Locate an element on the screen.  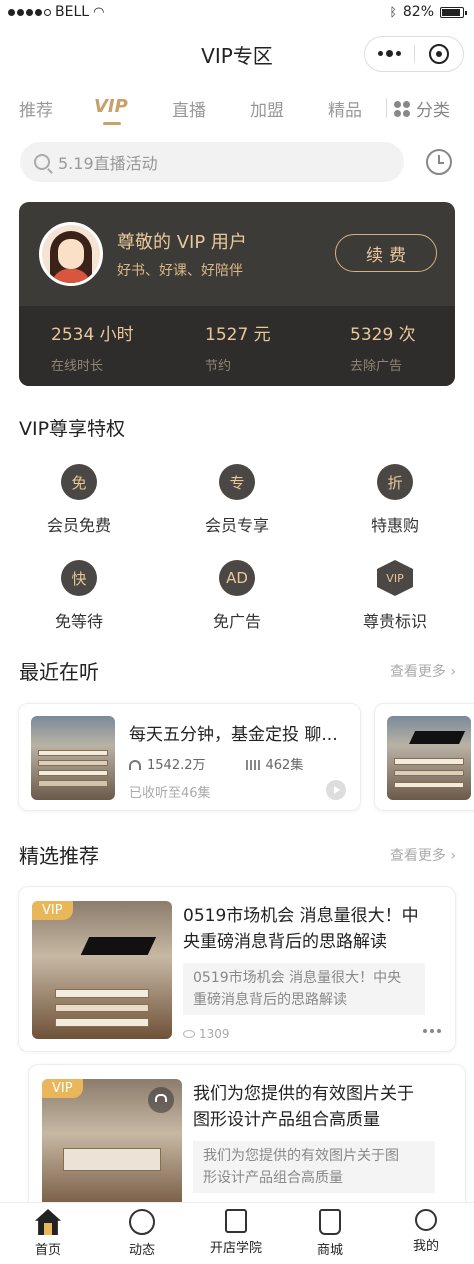
chat-icon is located at coordinates (142, 1222).